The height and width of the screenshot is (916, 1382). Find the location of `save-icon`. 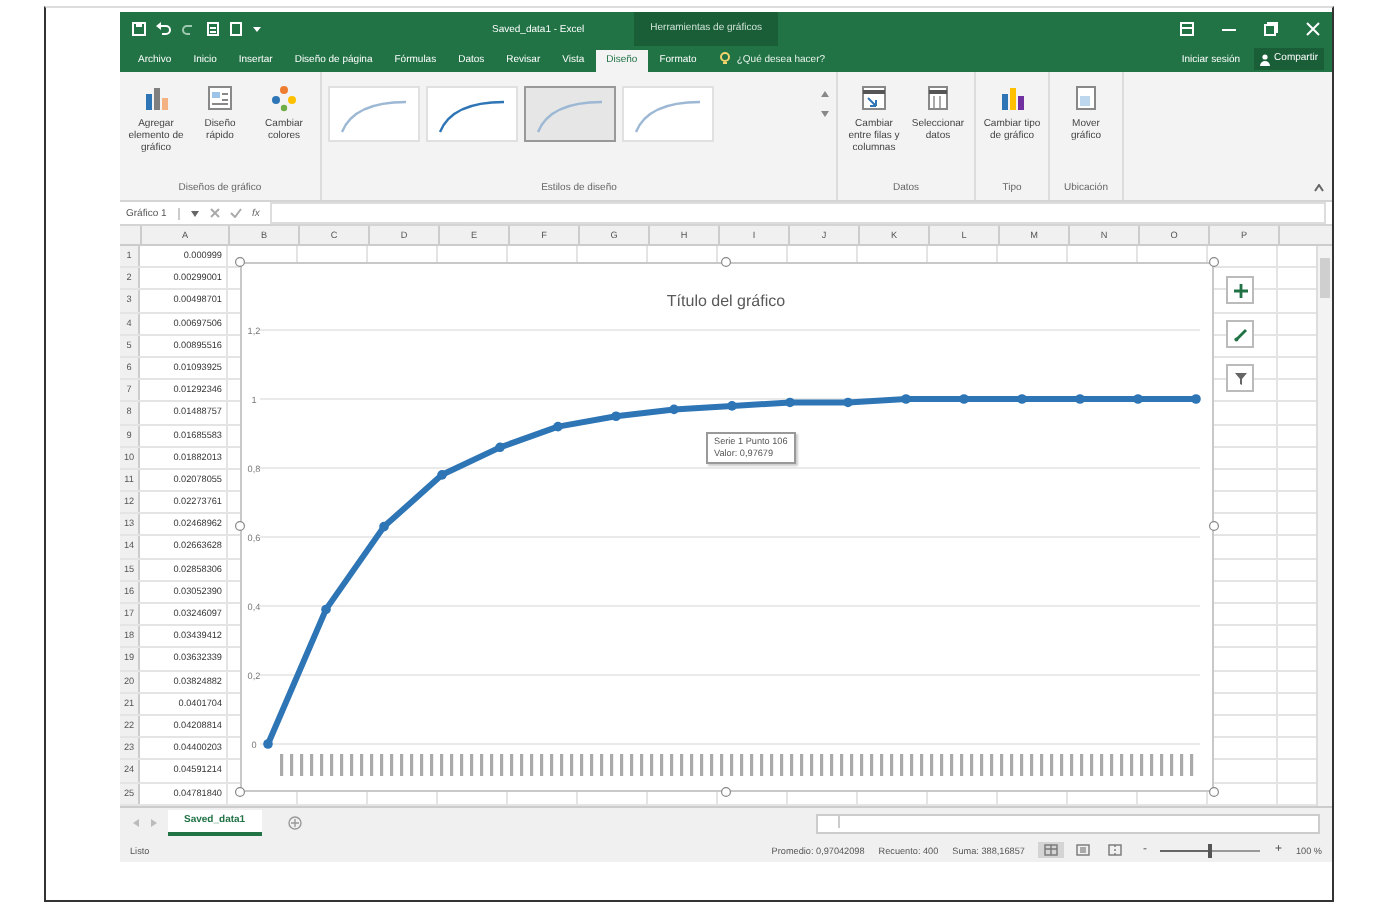

save-icon is located at coordinates (139, 29).